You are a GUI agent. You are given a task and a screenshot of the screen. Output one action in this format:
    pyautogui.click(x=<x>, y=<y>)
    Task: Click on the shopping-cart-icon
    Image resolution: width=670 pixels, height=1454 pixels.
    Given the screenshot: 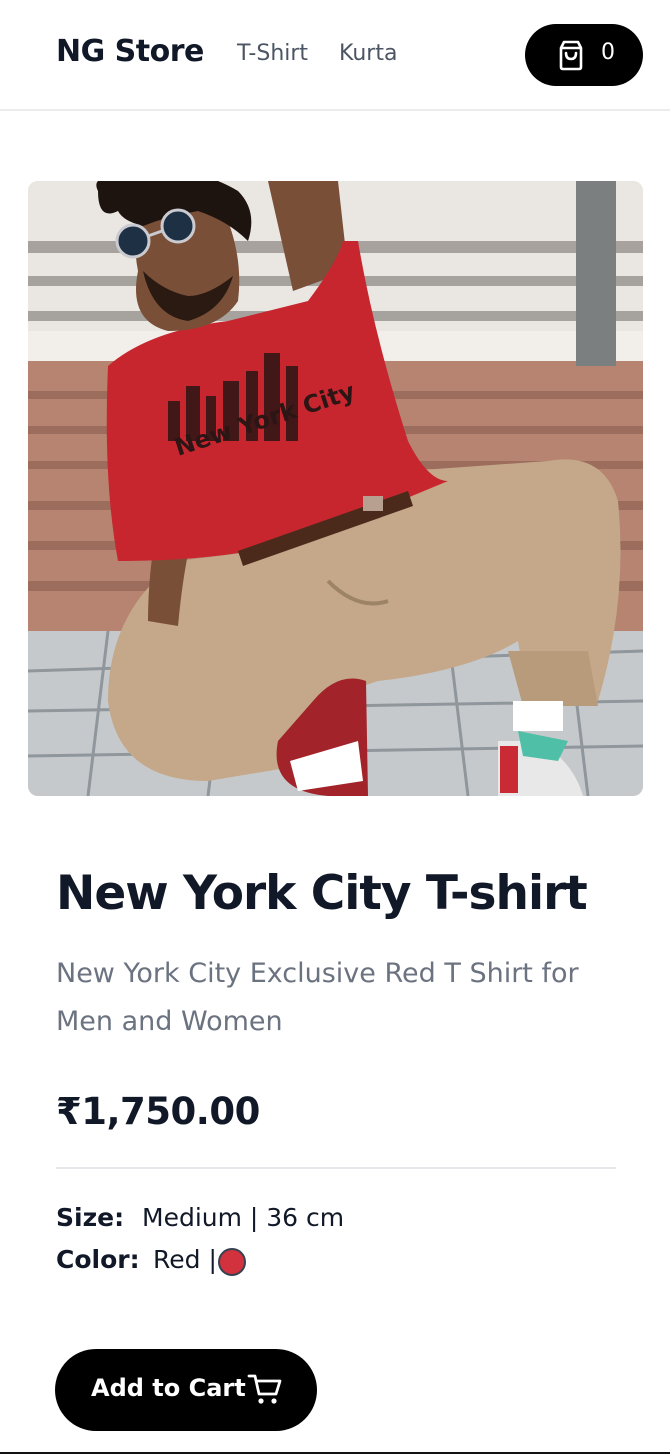 What is the action you would take?
    pyautogui.click(x=264, y=1389)
    